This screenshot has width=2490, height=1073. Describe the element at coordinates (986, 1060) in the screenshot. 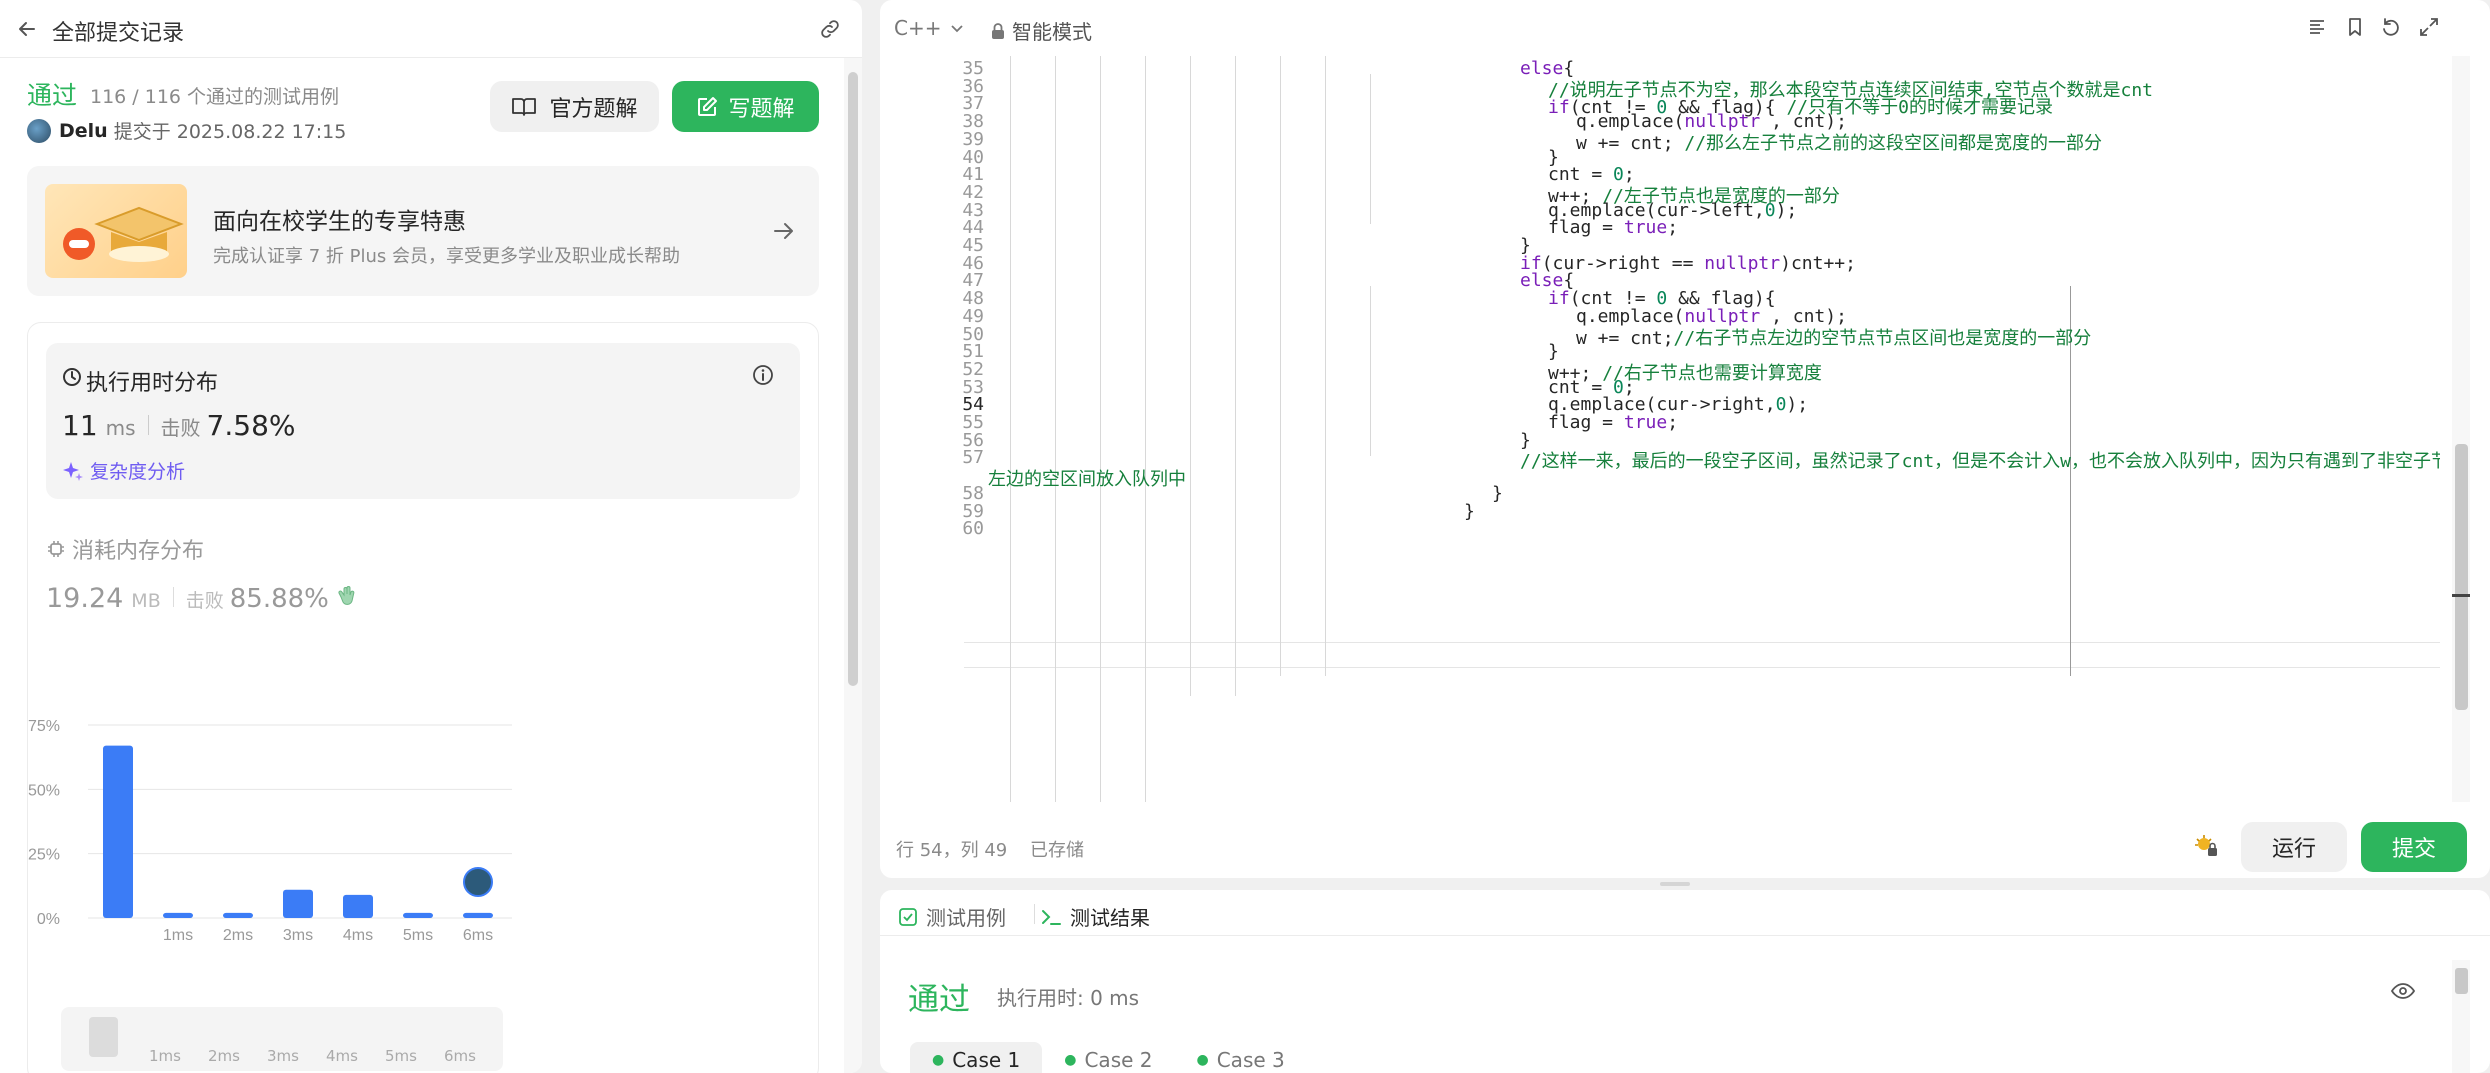

I see `case-label: Case 1` at that location.